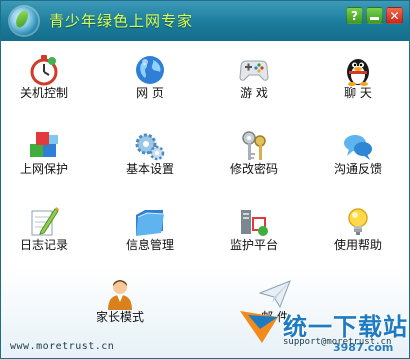  I want to click on minimize-icon, so click(374, 18).